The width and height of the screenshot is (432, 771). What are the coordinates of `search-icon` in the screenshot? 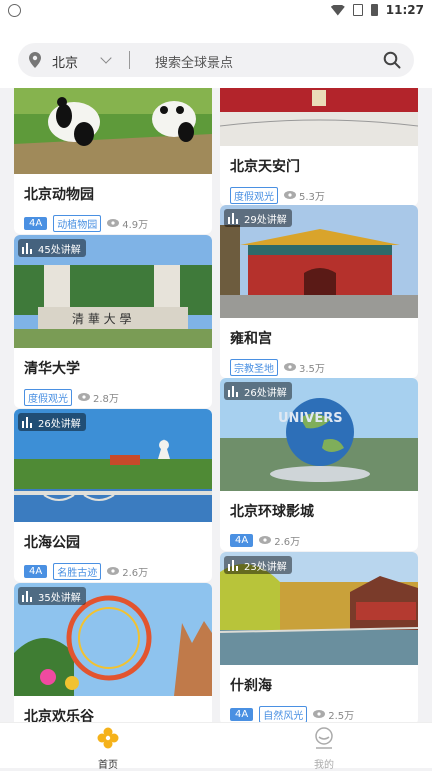 It's located at (392, 60).